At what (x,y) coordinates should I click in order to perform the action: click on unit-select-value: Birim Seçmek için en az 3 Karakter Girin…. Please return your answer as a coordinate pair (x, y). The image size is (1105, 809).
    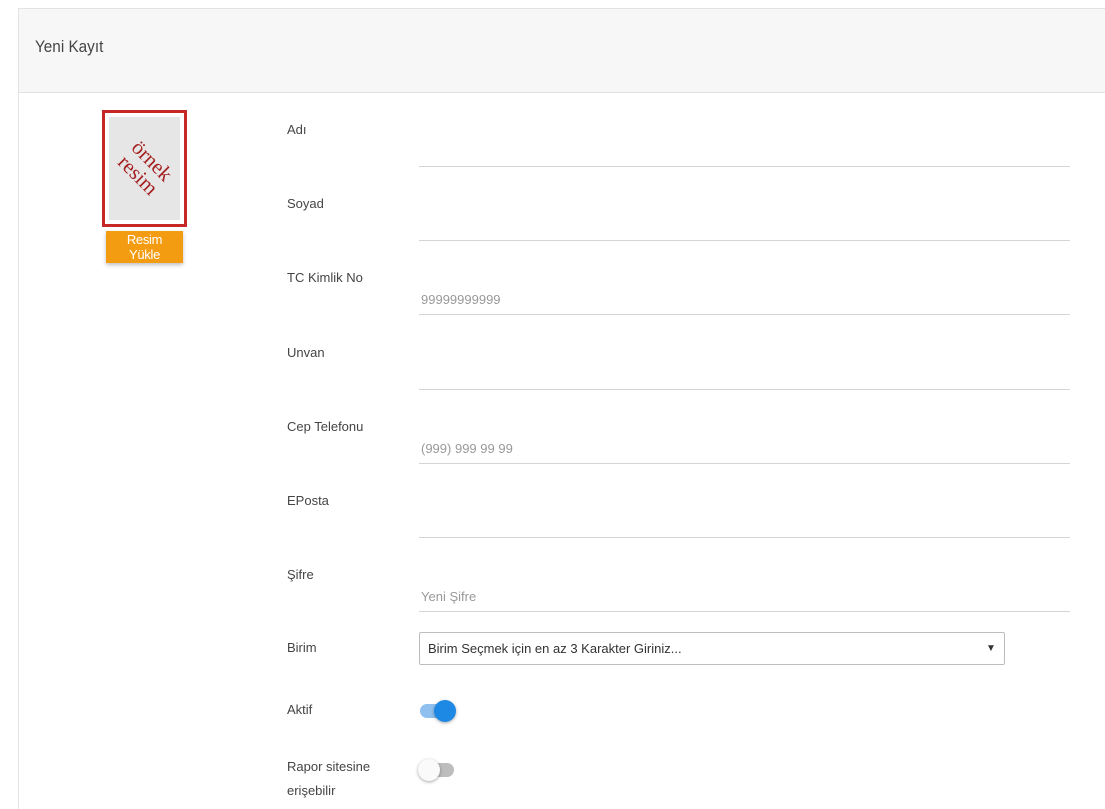
    Looking at the image, I should click on (555, 648).